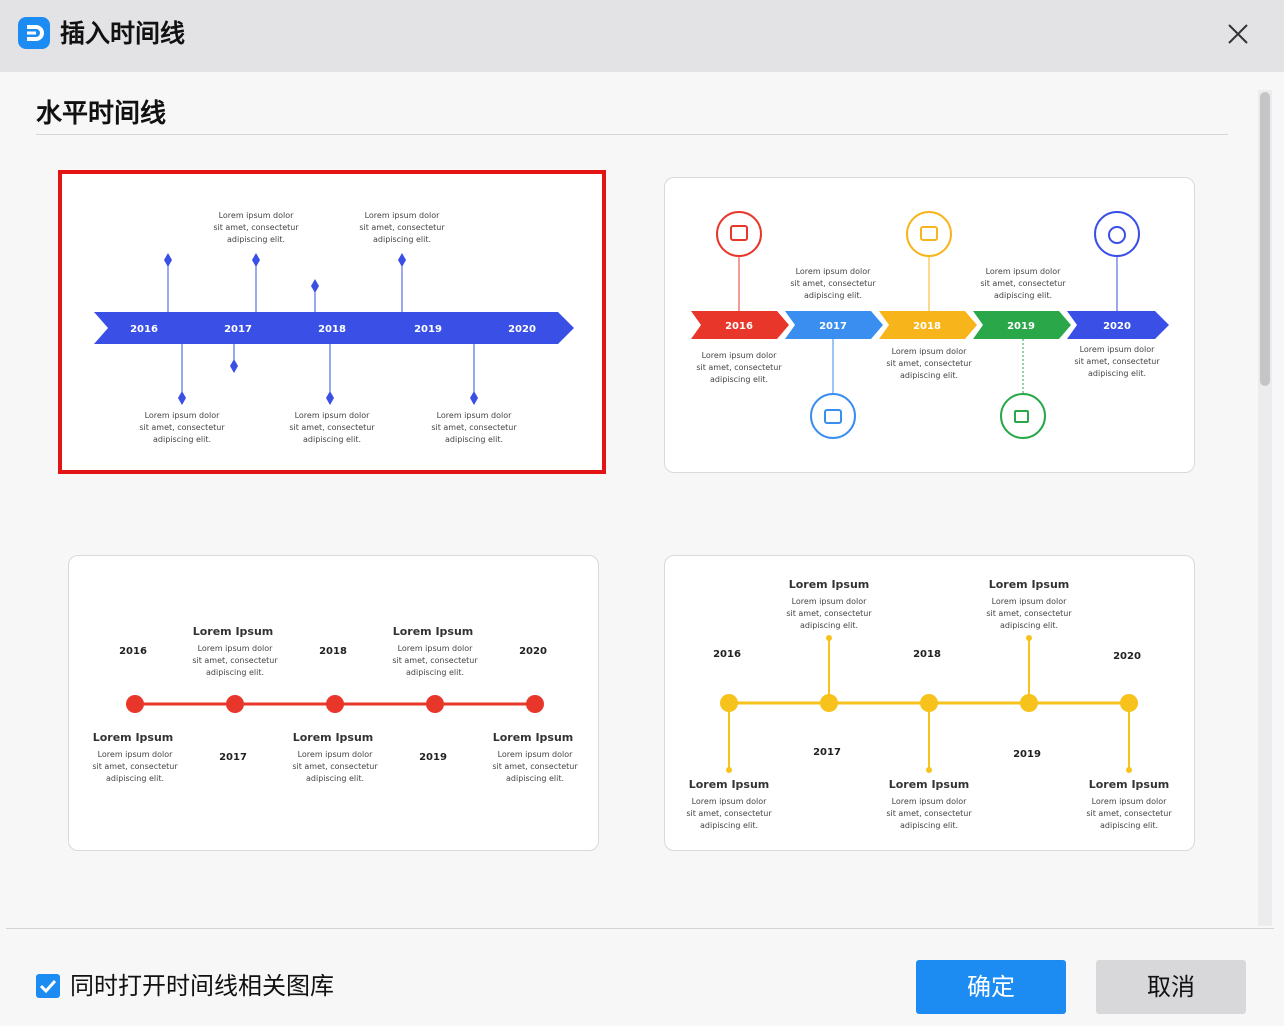  Describe the element at coordinates (522, 329) in the screenshot. I see `year-label: 2020` at that location.